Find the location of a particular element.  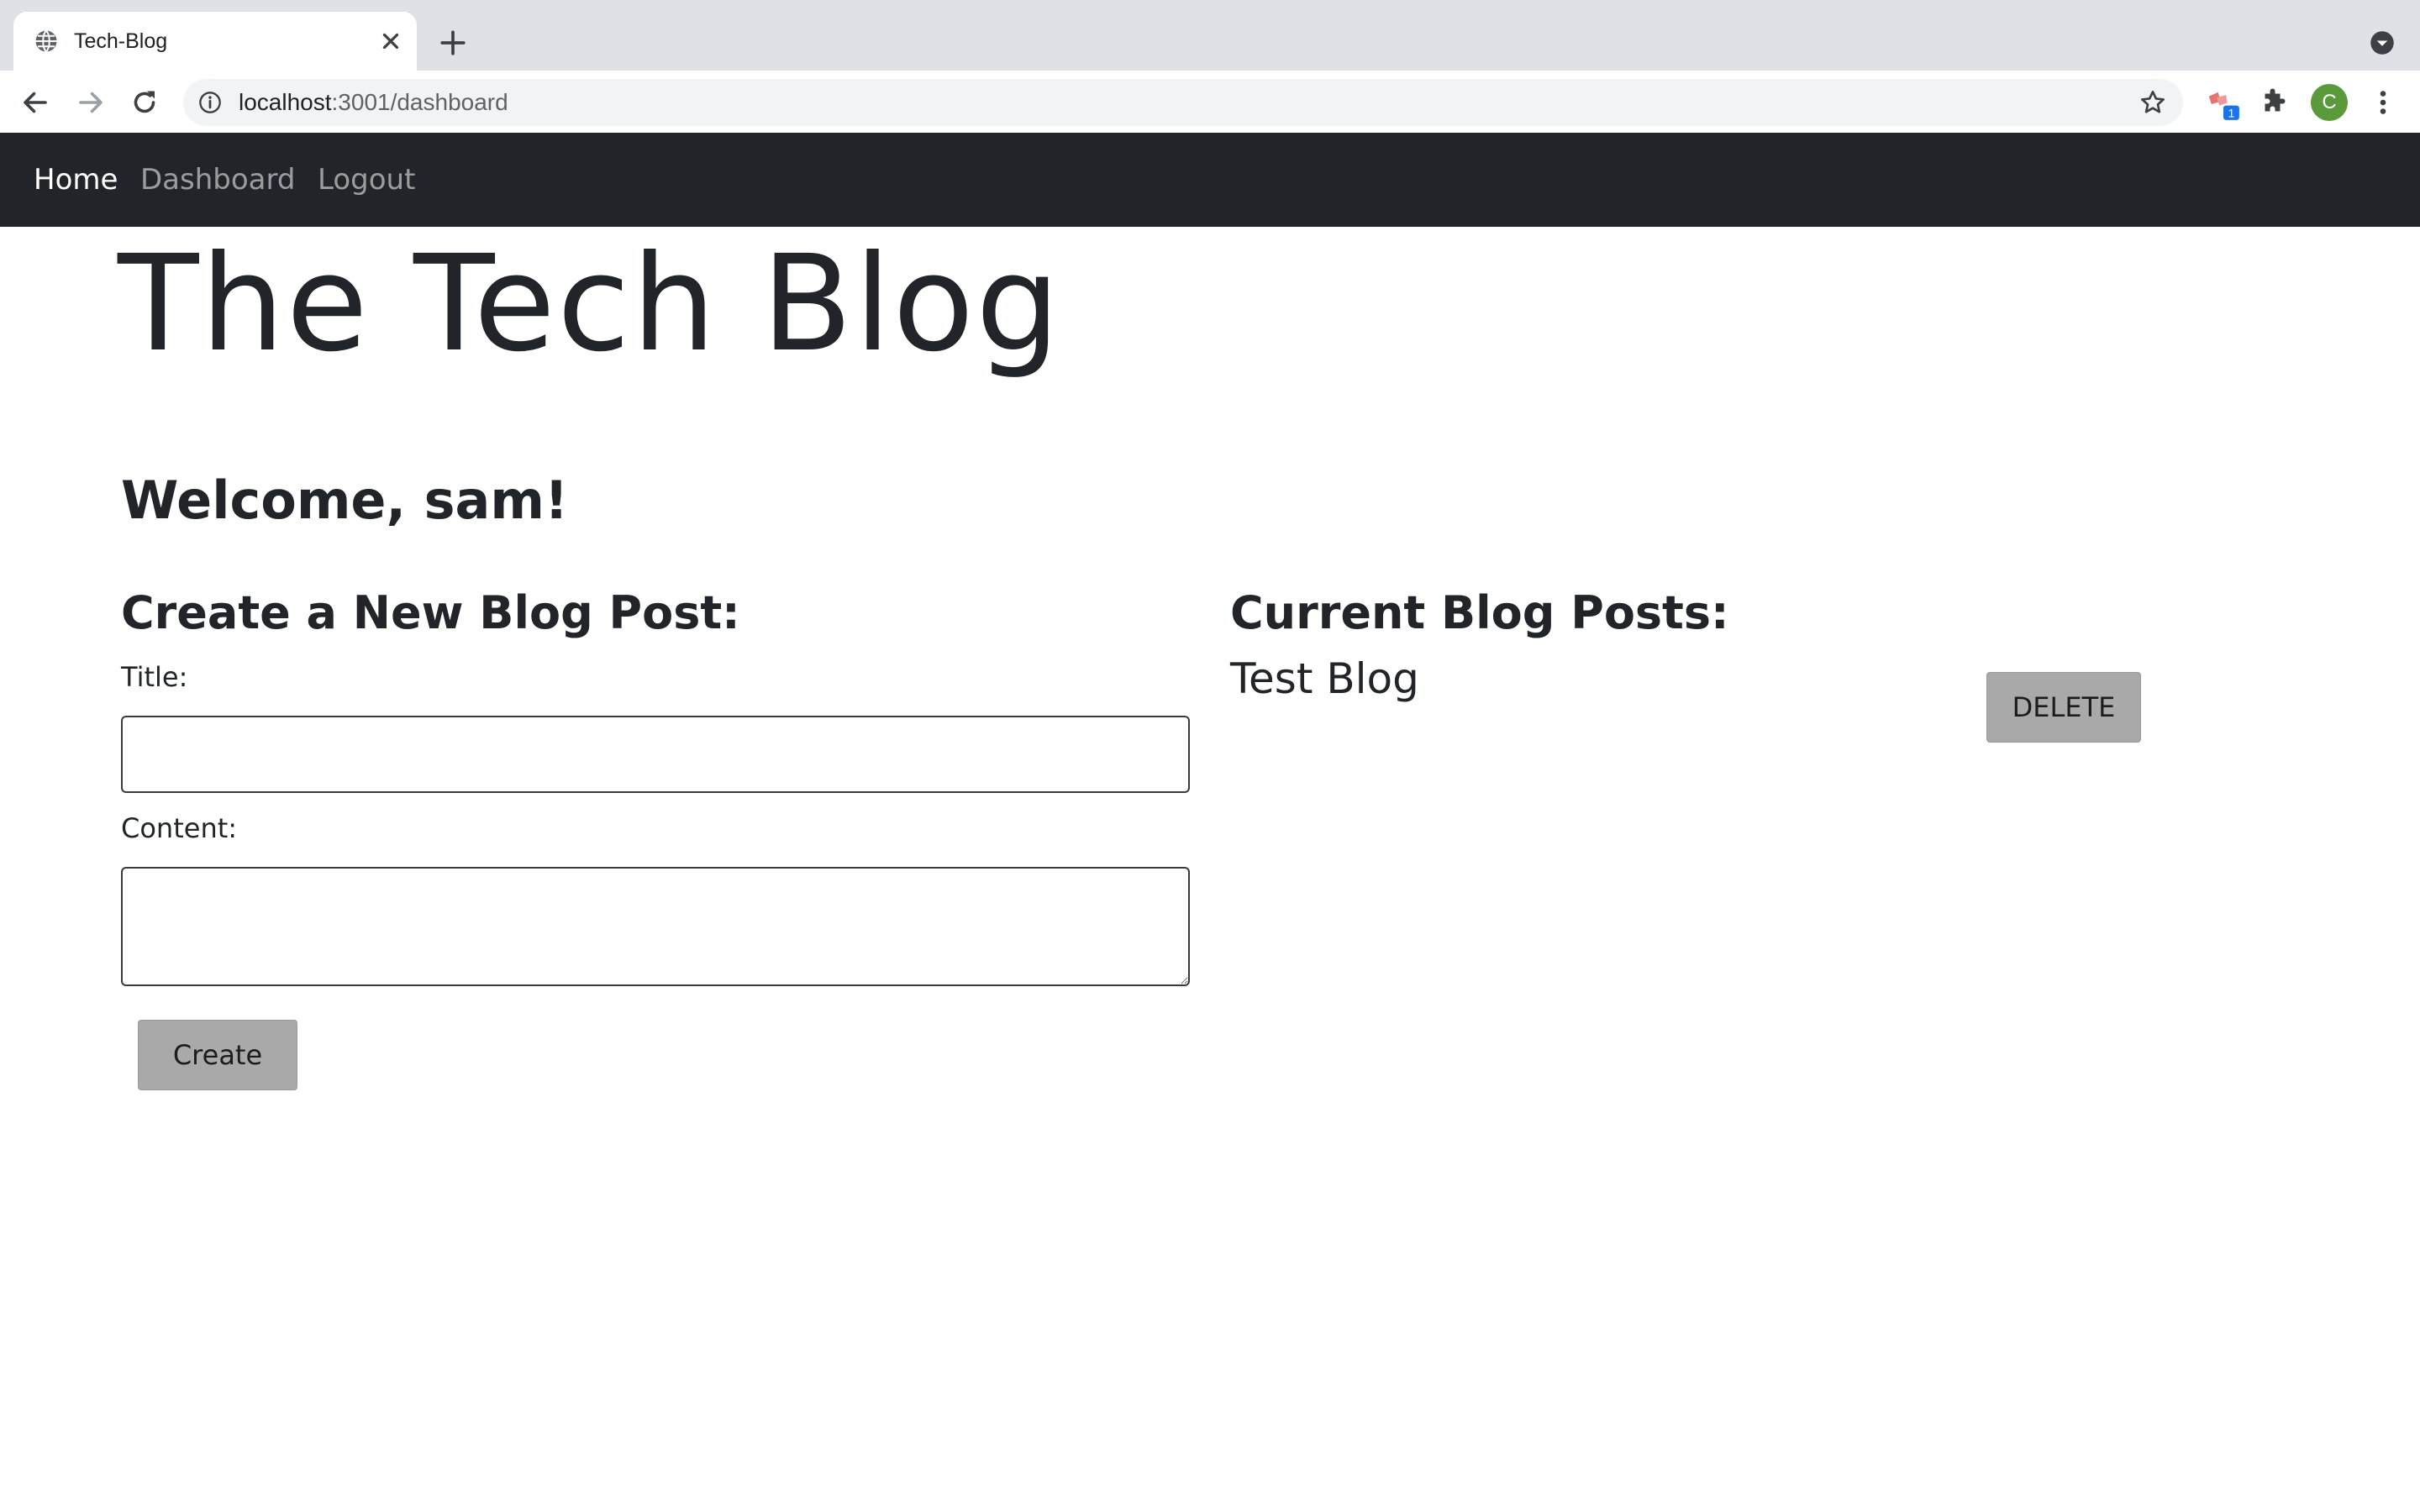

profile-avatar: C is located at coordinates (2329, 102).